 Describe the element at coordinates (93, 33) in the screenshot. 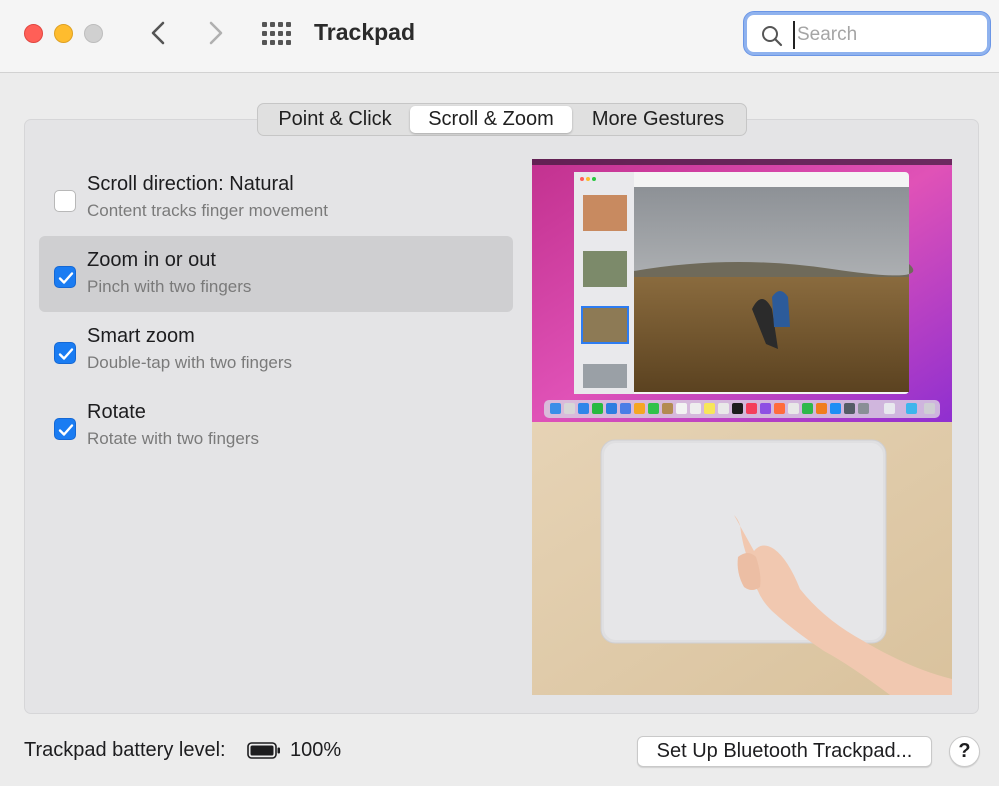

I see `zoom-window-button` at that location.